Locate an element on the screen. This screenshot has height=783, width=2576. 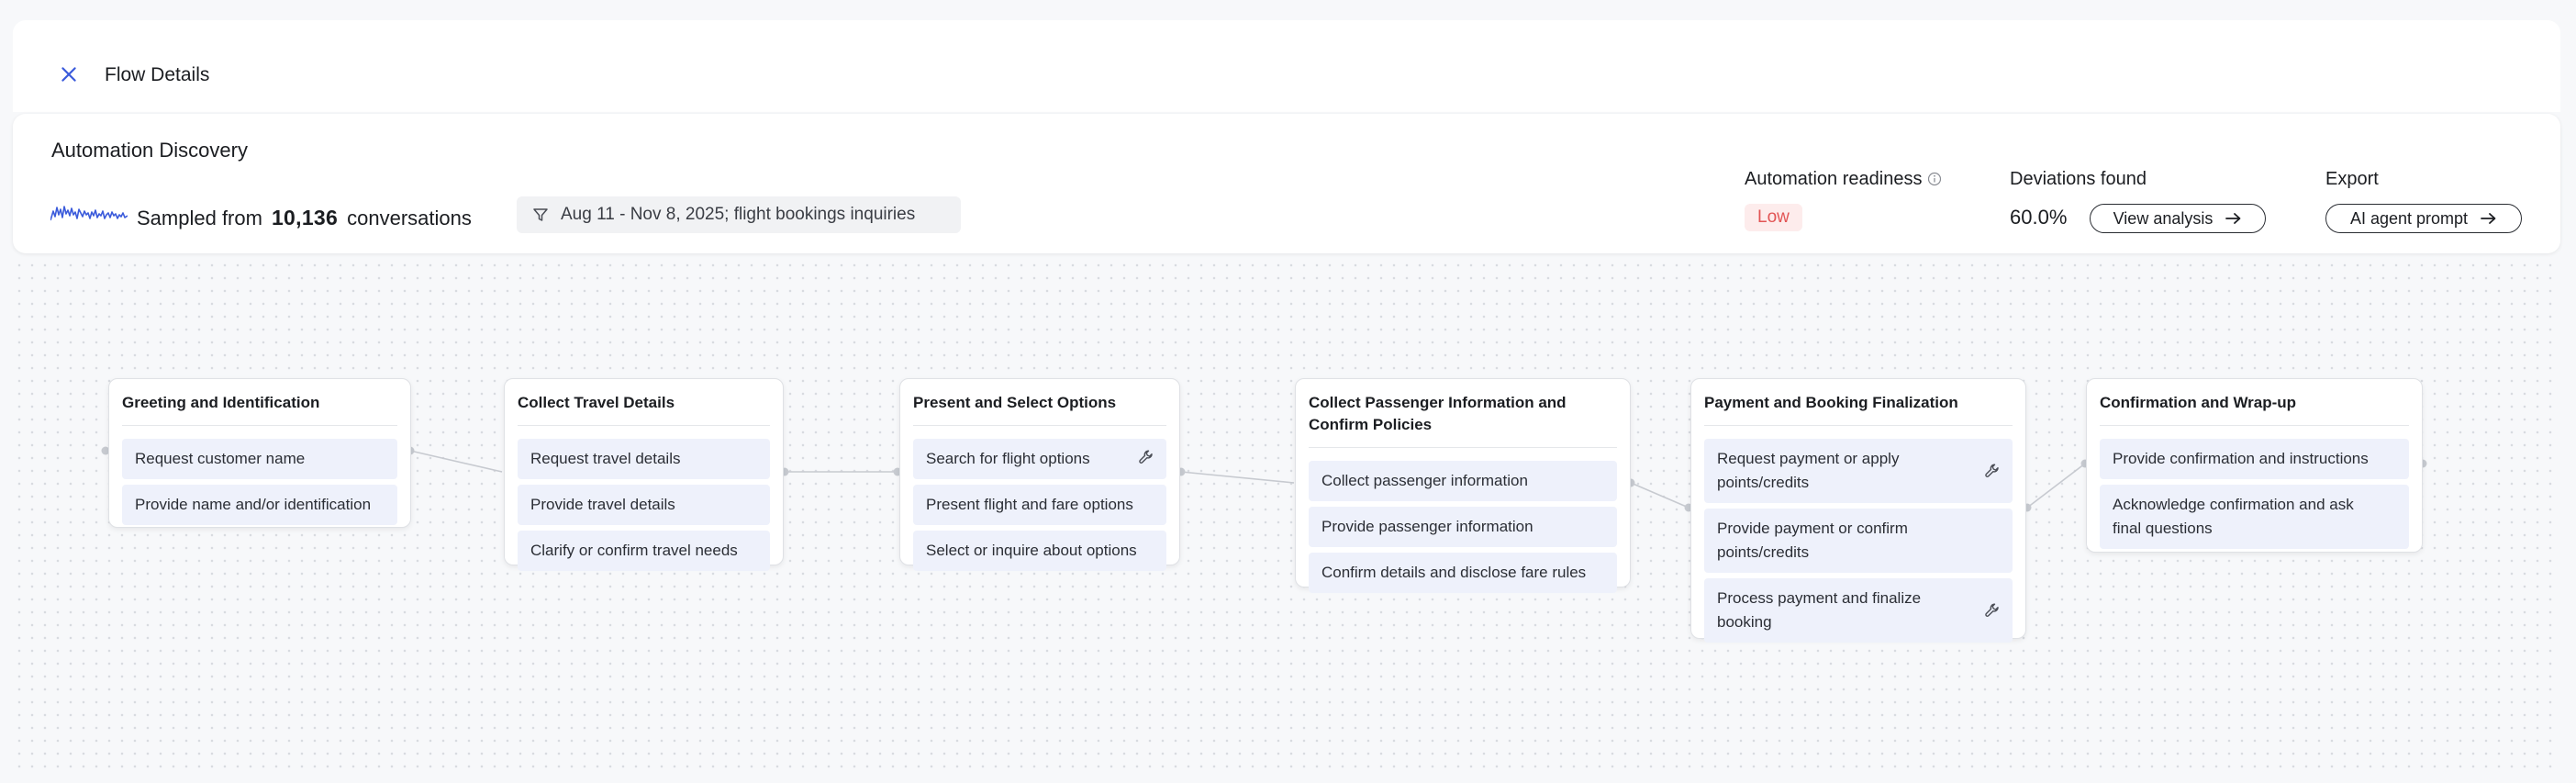
step-item: Request payment or apply points/credits is located at coordinates (1858, 471).